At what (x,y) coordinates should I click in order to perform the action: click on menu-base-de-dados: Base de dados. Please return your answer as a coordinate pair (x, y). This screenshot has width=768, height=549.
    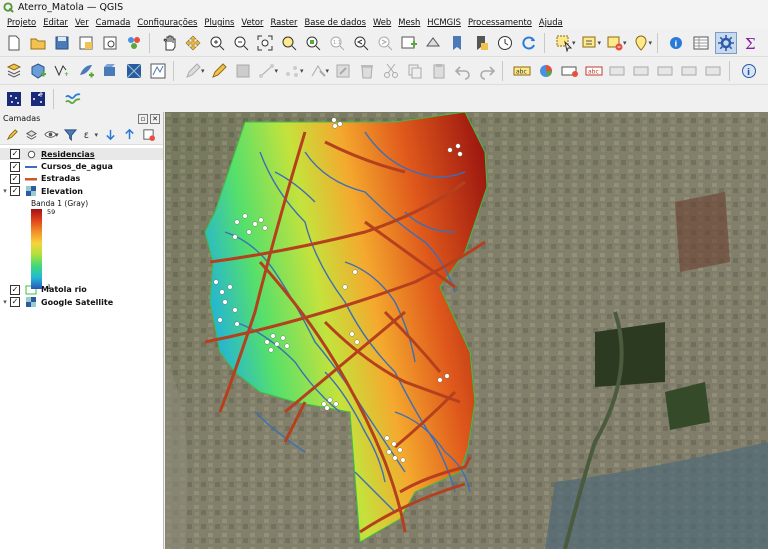
    Looking at the image, I should click on (335, 22).